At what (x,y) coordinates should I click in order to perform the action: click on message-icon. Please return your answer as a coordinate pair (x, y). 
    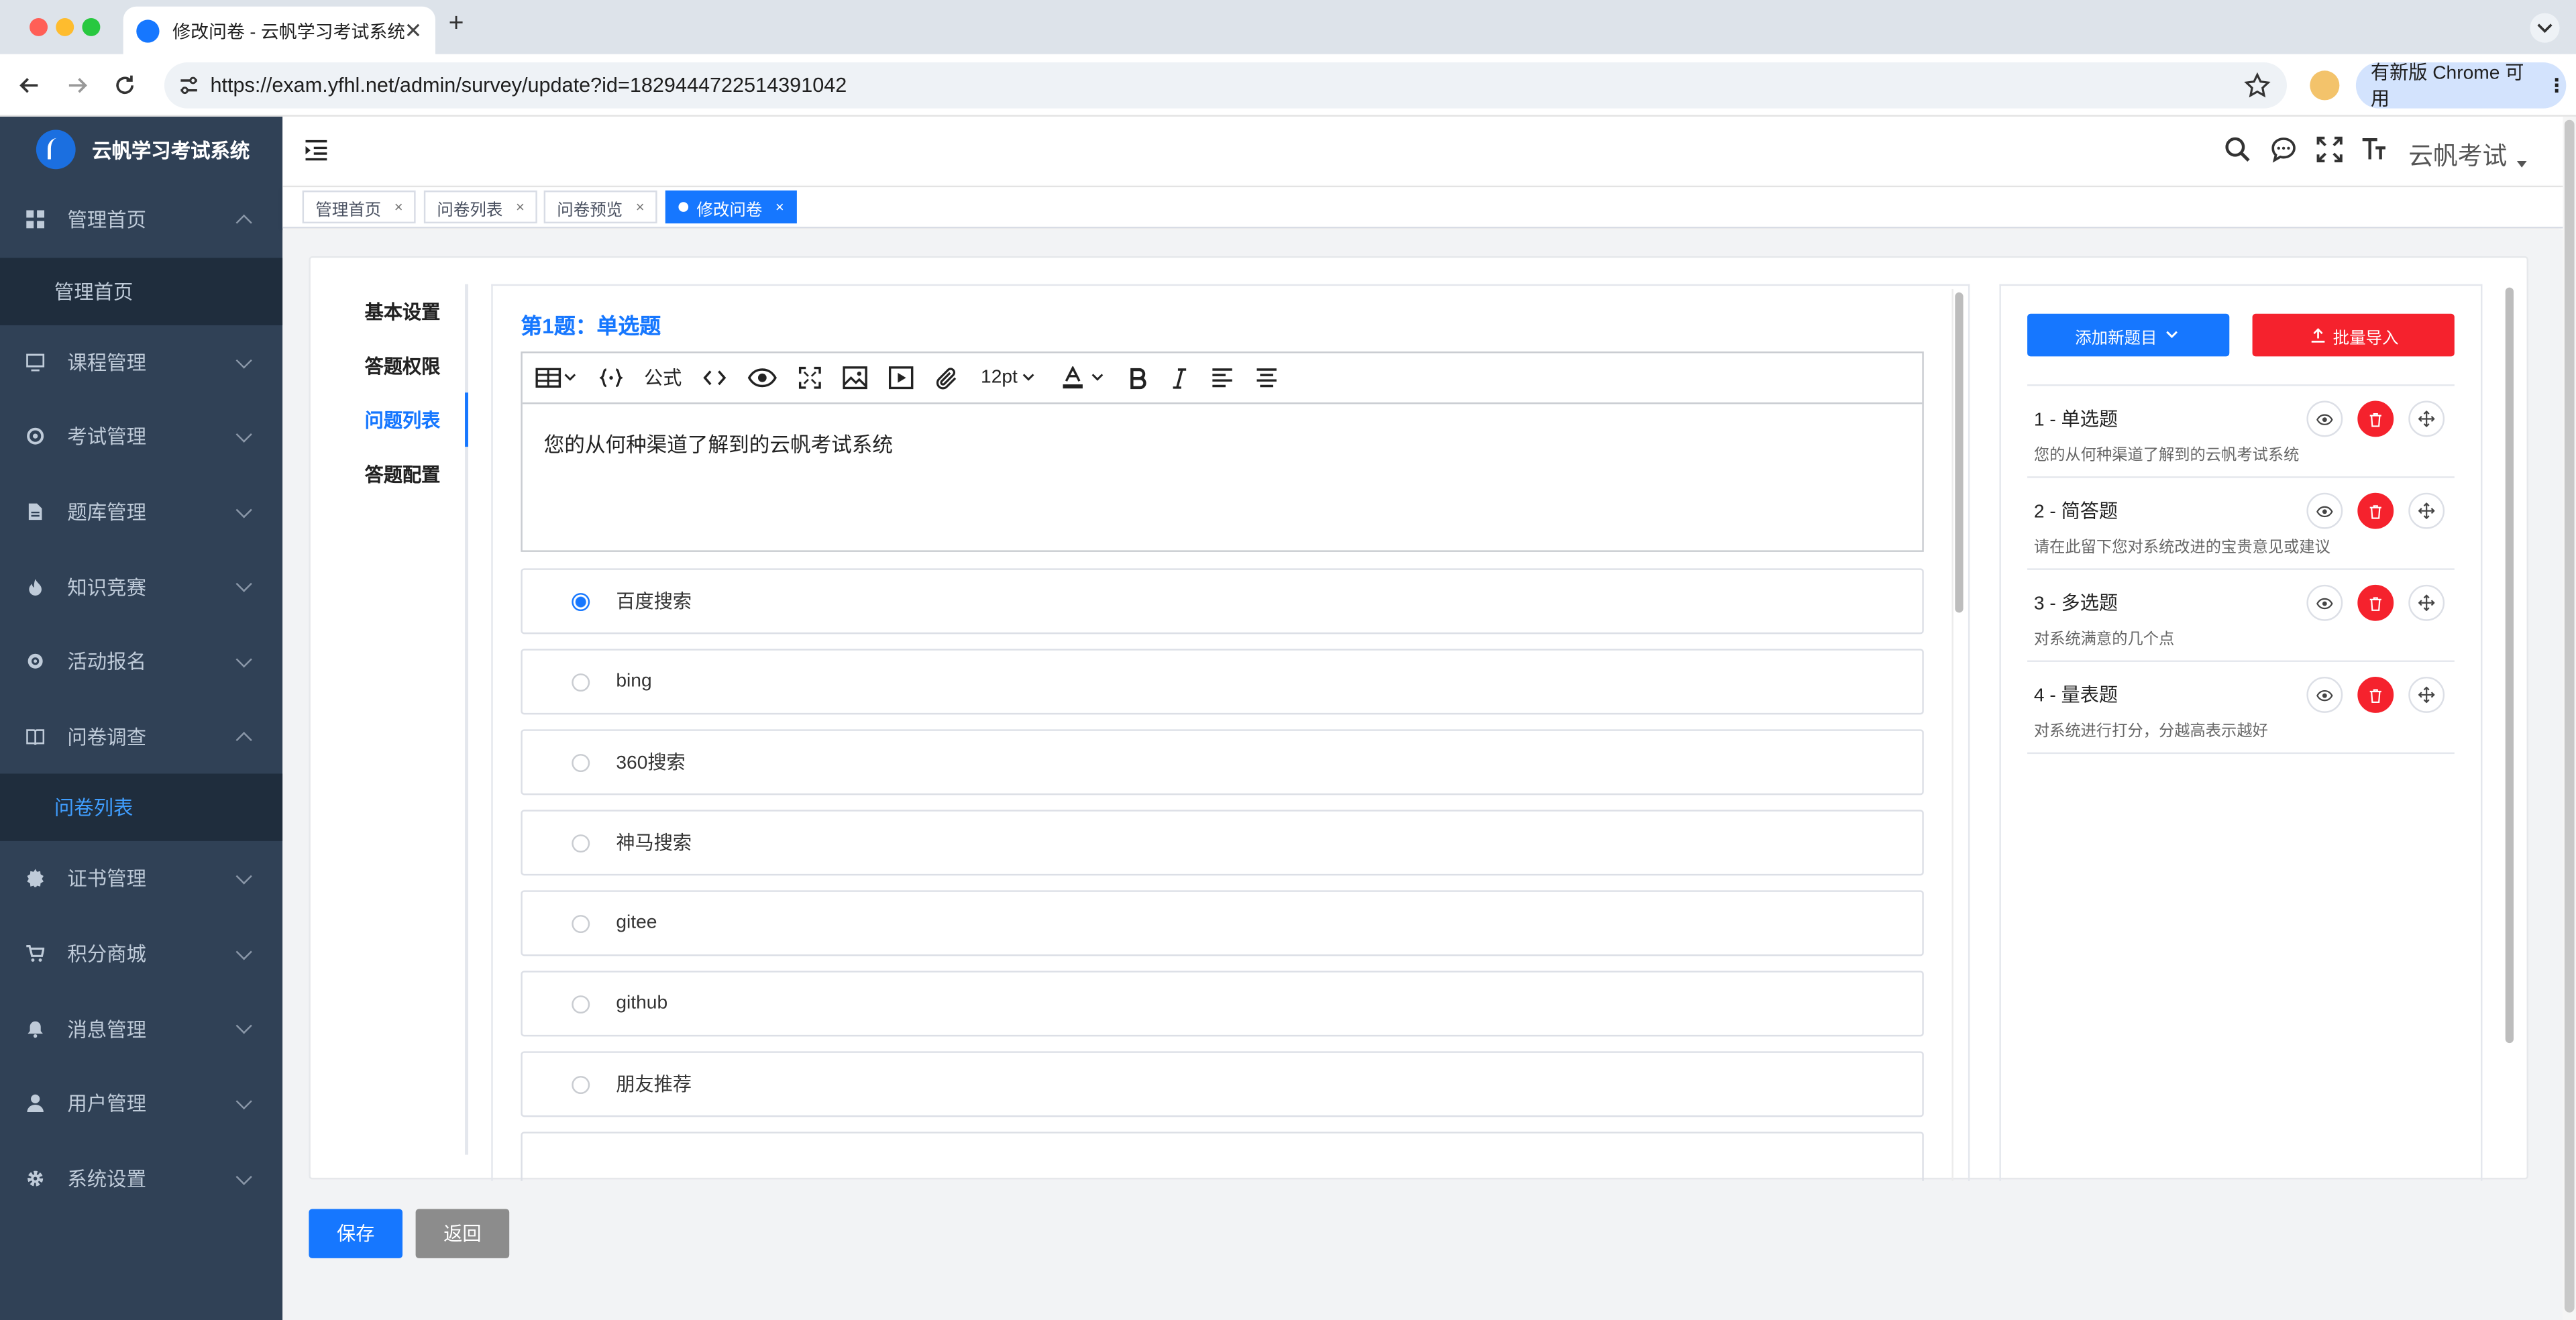
    Looking at the image, I should click on (2284, 150).